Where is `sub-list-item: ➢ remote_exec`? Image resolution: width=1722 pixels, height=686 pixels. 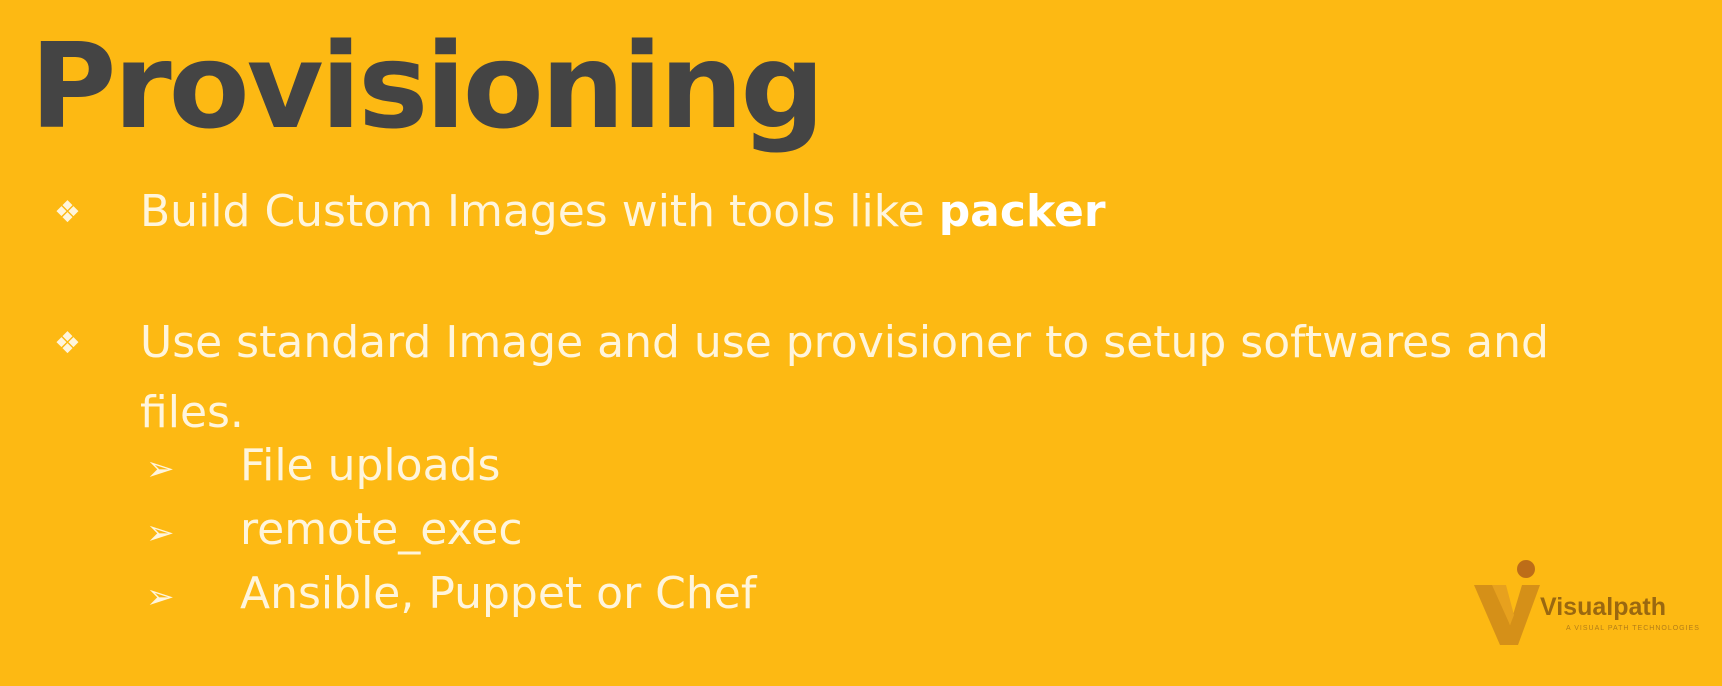
sub-list-item: ➢ remote_exec is located at coordinates (451, 536).